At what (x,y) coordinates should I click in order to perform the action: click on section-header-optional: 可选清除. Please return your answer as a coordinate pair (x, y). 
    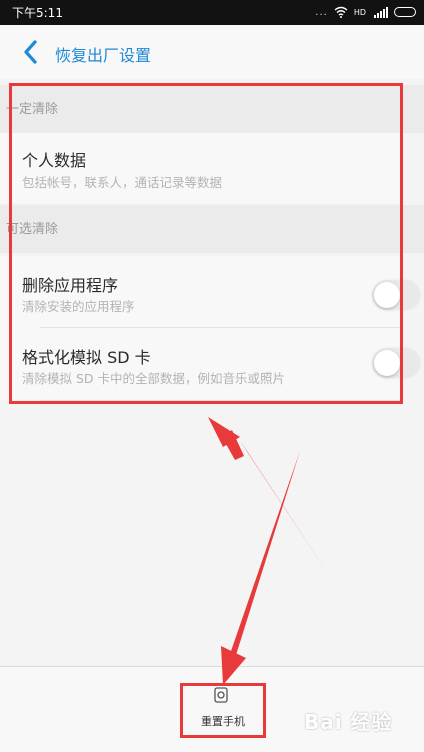
    Looking at the image, I should click on (212, 229).